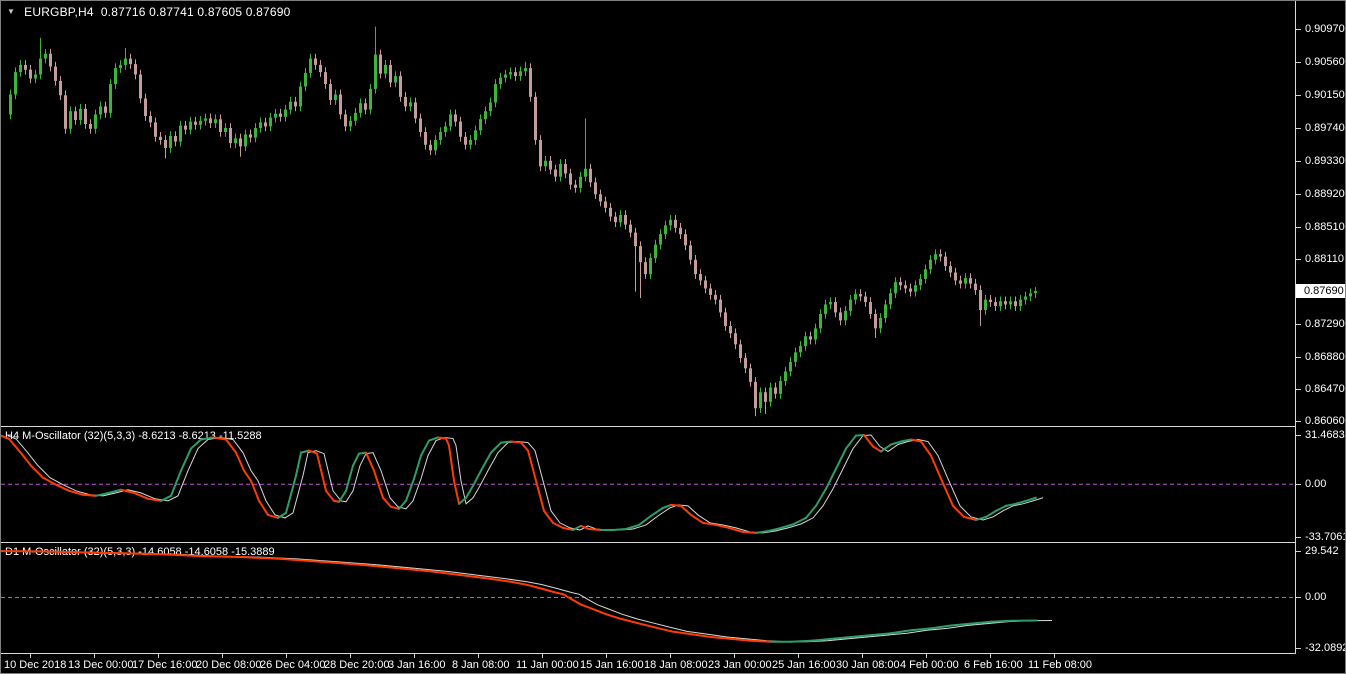  What do you see at coordinates (1324, 259) in the screenshot?
I see `price-tick-label: 0.88110` at bounding box center [1324, 259].